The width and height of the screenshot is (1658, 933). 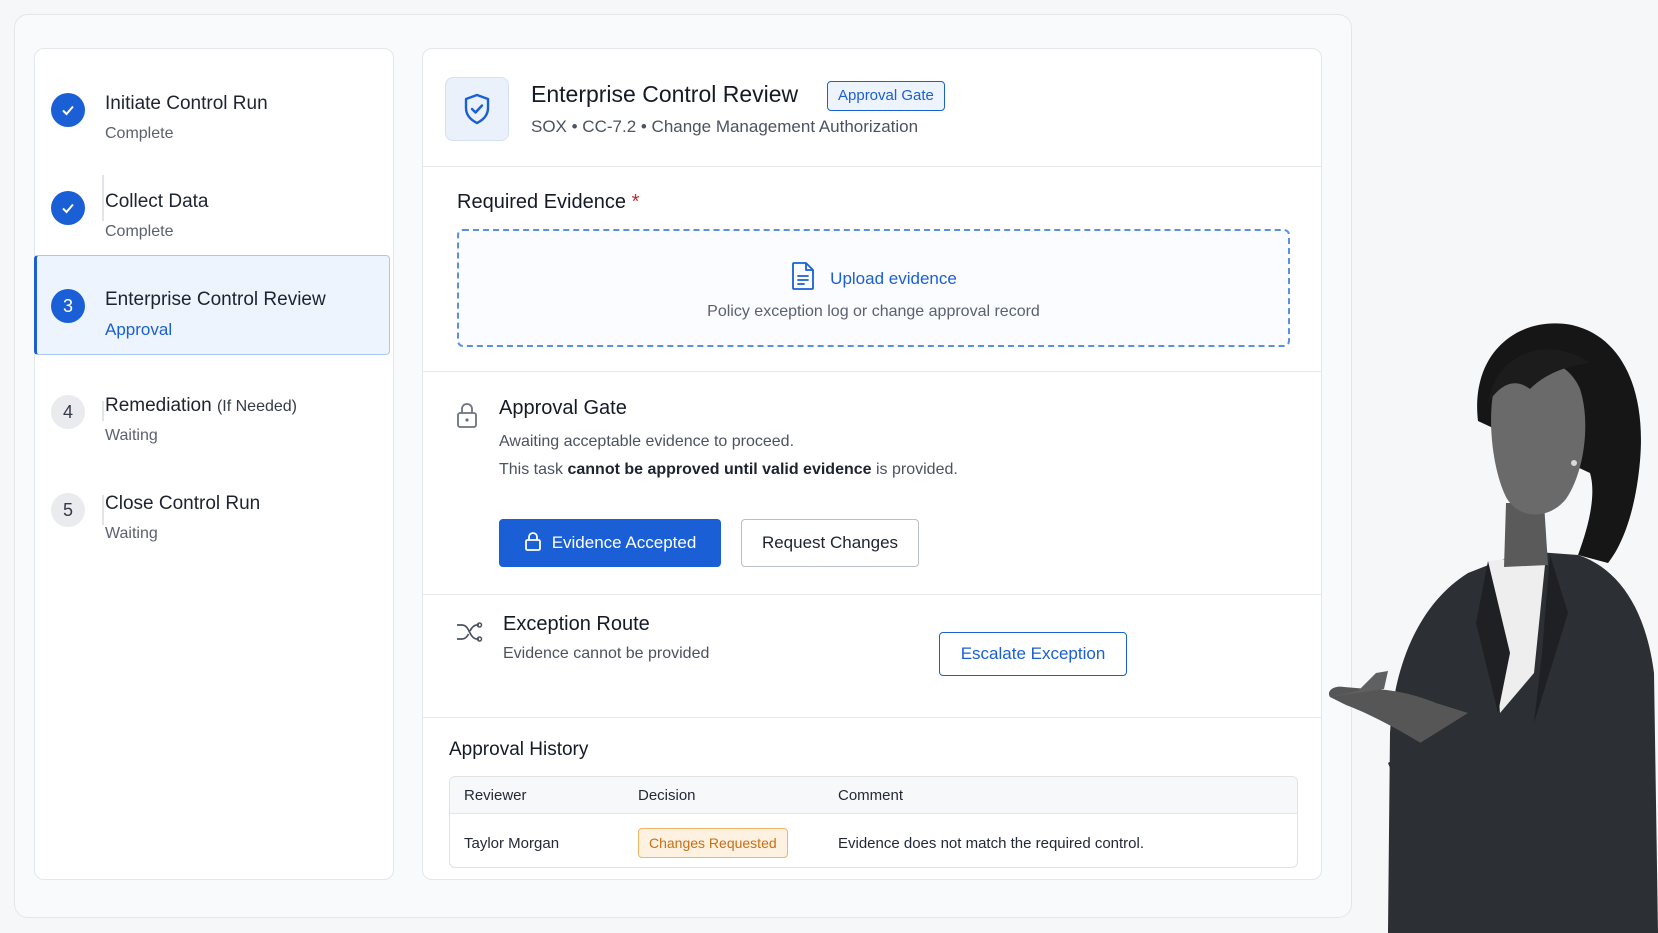 What do you see at coordinates (256, 406) in the screenshot?
I see `step-title-suffix: (If Needed)` at bounding box center [256, 406].